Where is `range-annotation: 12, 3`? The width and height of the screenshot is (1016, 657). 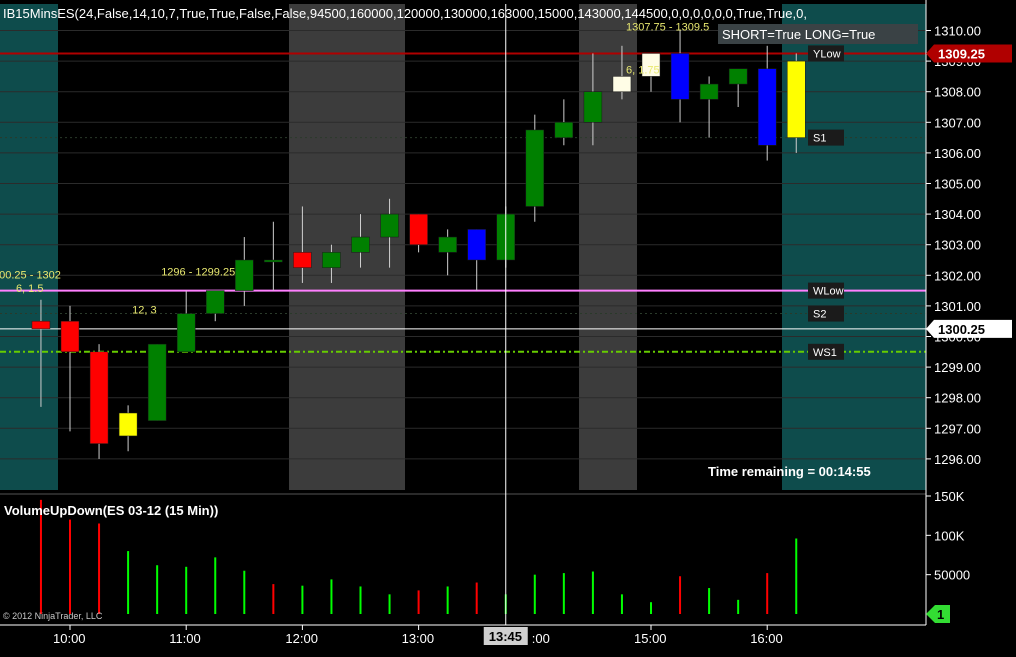
range-annotation: 12, 3 is located at coordinates (144, 311).